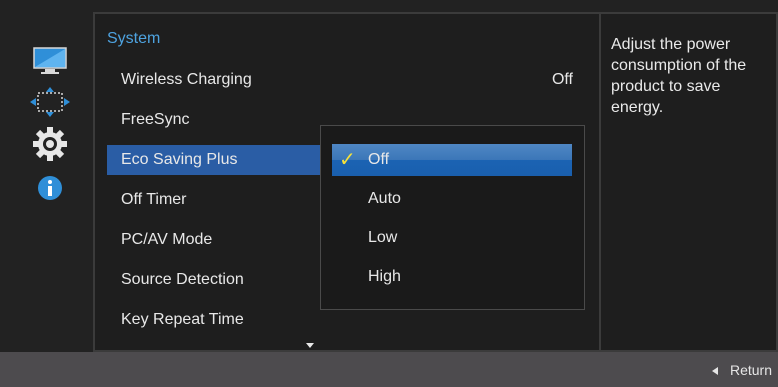  What do you see at coordinates (452, 277) in the screenshot?
I see `option-high: High` at bounding box center [452, 277].